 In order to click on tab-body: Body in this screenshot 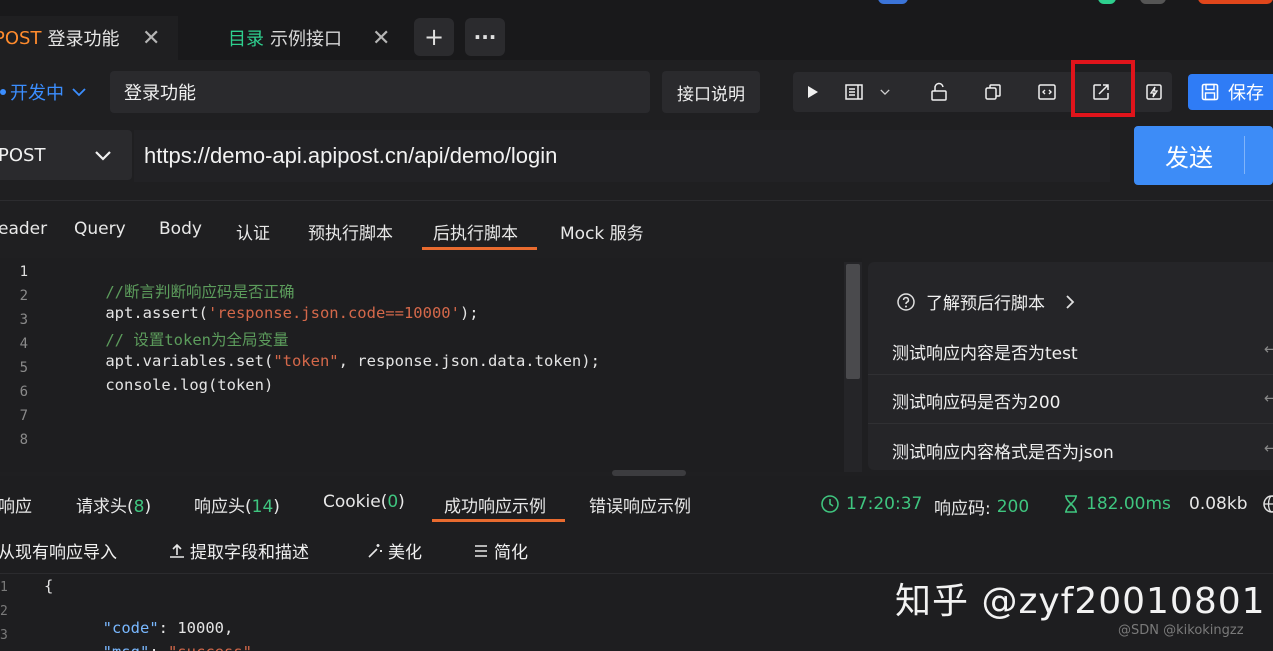, I will do `click(180, 229)`.